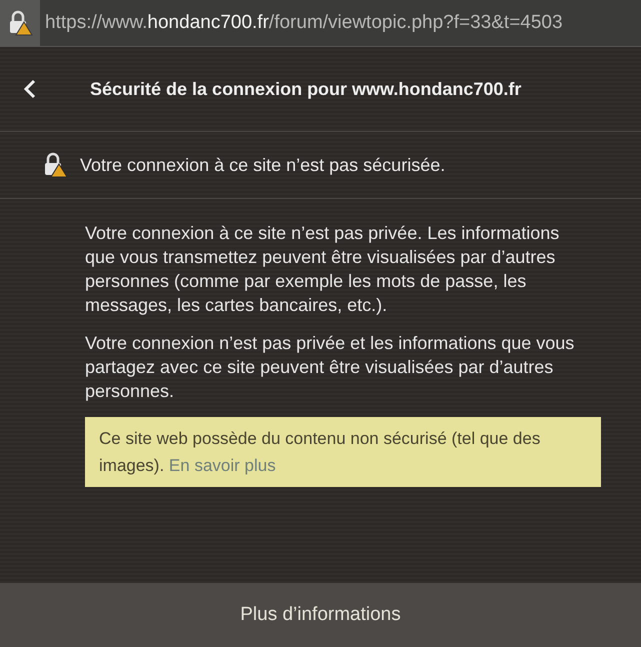 This screenshot has width=641, height=647. What do you see at coordinates (30, 89) in the screenshot?
I see `back-icon` at bounding box center [30, 89].